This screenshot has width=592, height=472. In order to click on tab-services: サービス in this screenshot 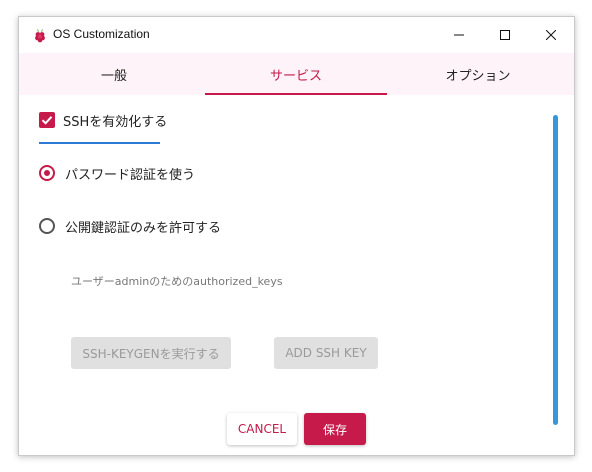, I will do `click(296, 74)`.